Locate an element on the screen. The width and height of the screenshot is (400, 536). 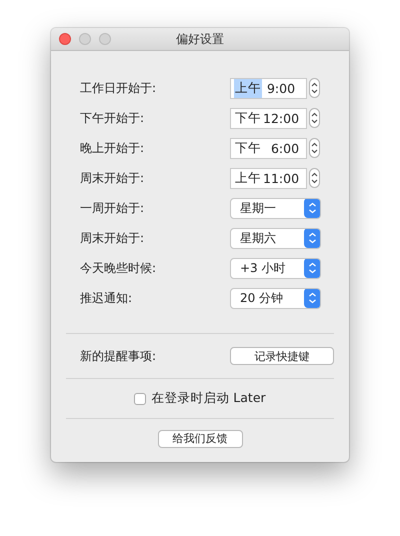
setting-label: 工作日开始于: is located at coordinates (119, 88).